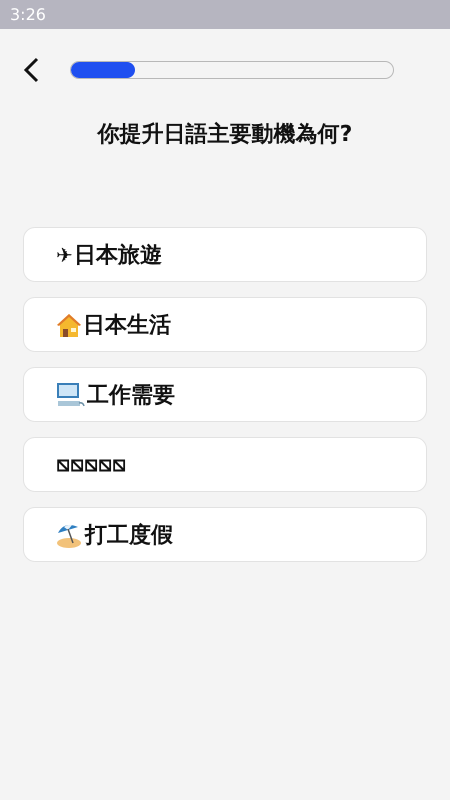 The image size is (450, 800). What do you see at coordinates (225, 254) in the screenshot?
I see `answer-option: ✈日本旅遊` at bounding box center [225, 254].